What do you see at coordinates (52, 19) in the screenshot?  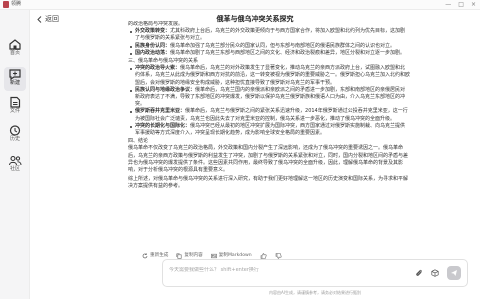 I see `back-label: 返回` at bounding box center [52, 19].